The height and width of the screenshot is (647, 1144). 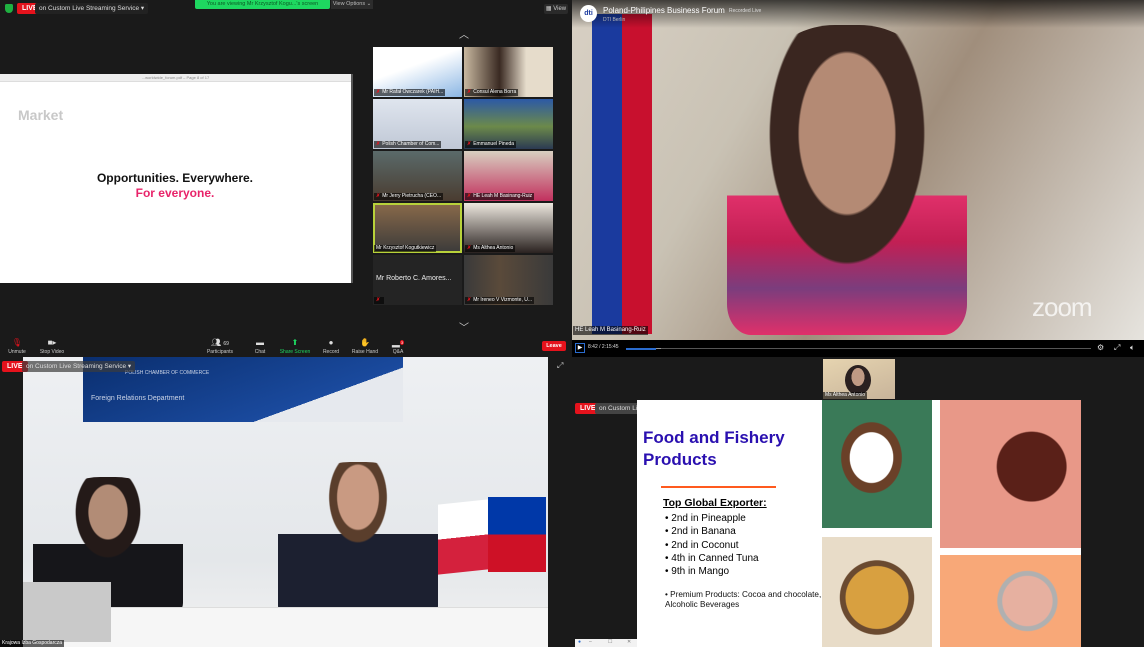 I want to click on list-item: 2nd in Pineapple, so click(x=712, y=518).